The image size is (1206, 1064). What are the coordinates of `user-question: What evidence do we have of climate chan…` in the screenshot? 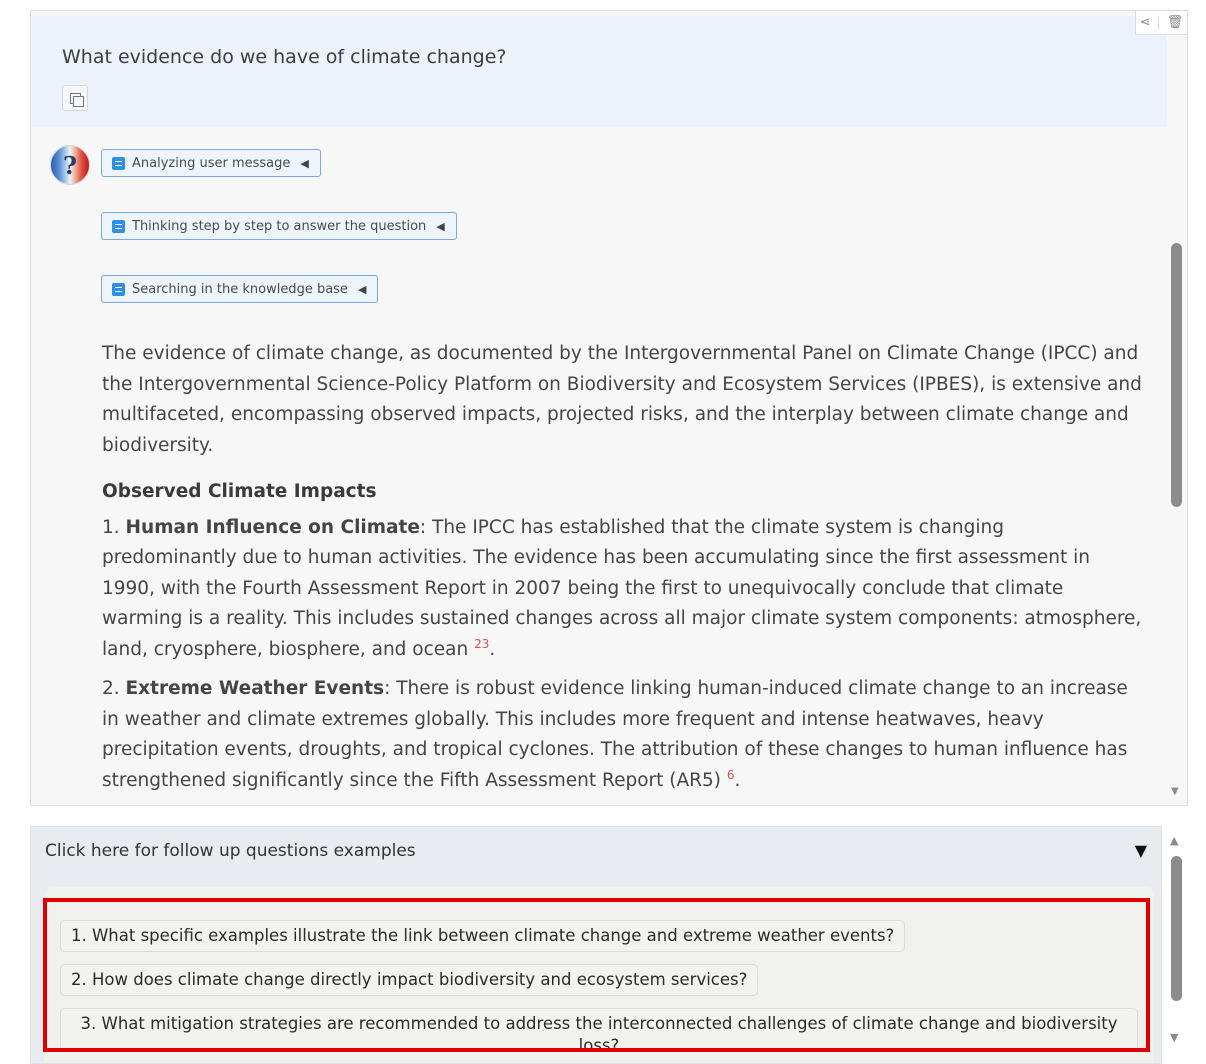 It's located at (284, 57).